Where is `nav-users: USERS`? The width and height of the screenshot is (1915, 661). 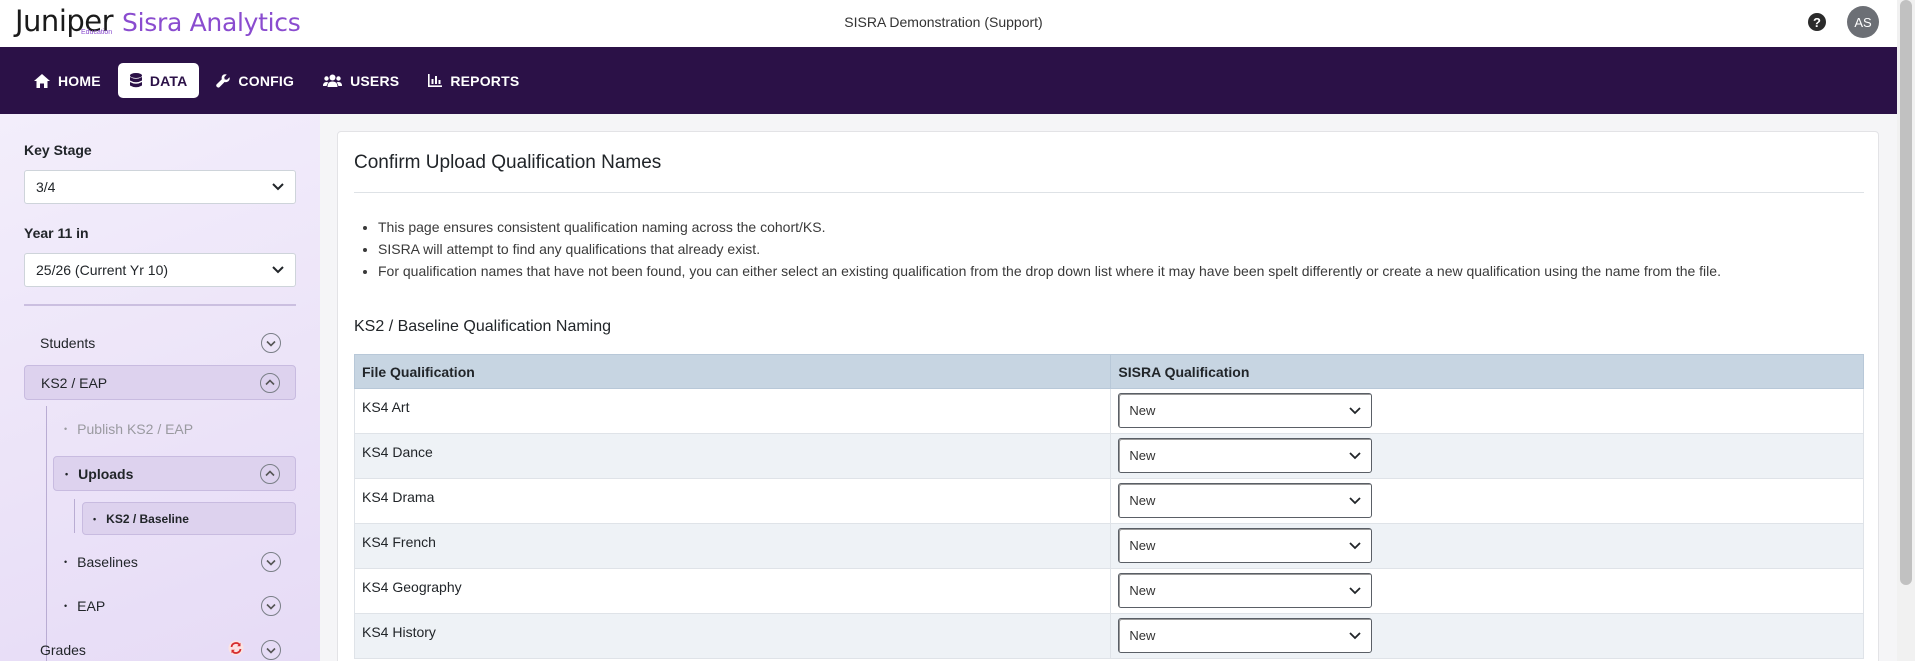 nav-users: USERS is located at coordinates (361, 80).